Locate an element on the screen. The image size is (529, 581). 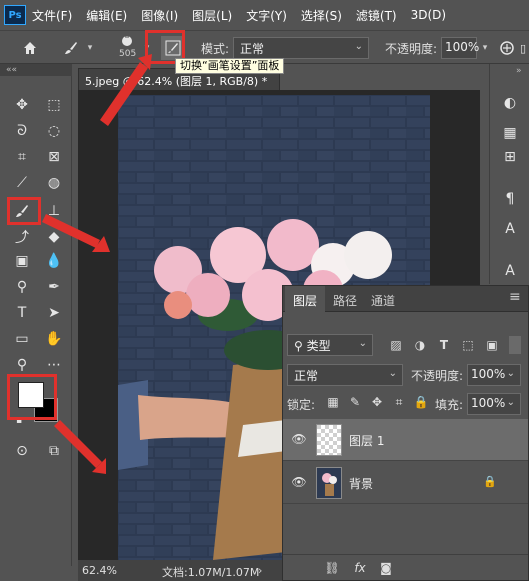
layer-blend-mode-select: 正常 ⌄ is located at coordinates (345, 375).